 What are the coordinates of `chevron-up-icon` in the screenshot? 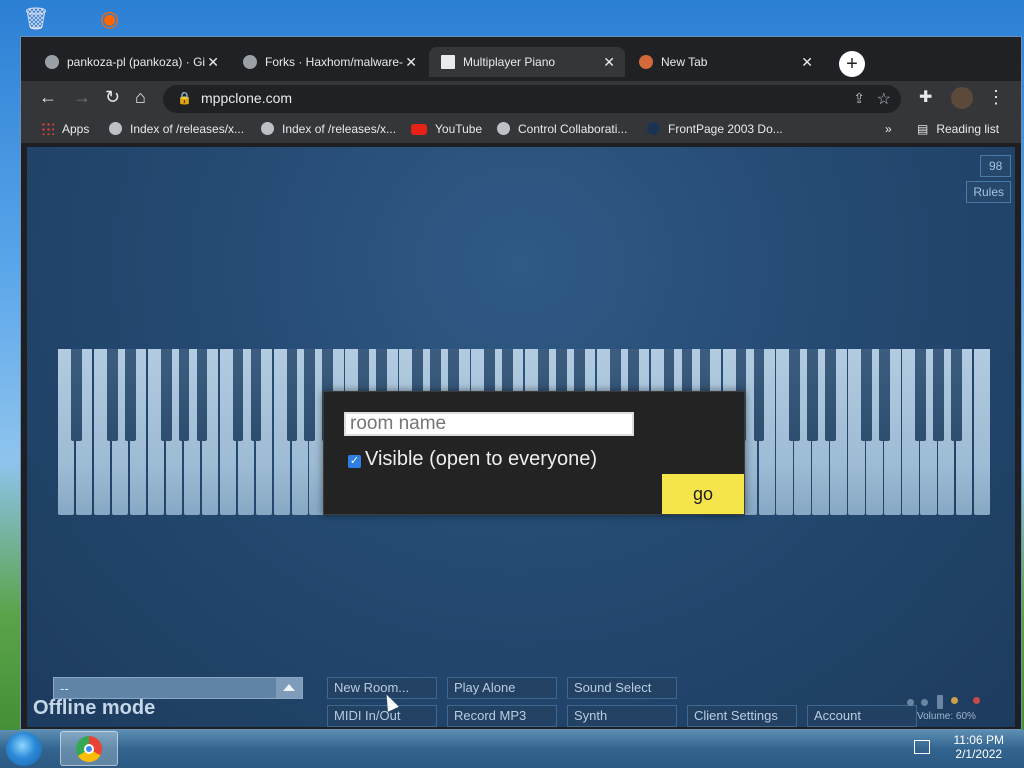 It's located at (289, 688).